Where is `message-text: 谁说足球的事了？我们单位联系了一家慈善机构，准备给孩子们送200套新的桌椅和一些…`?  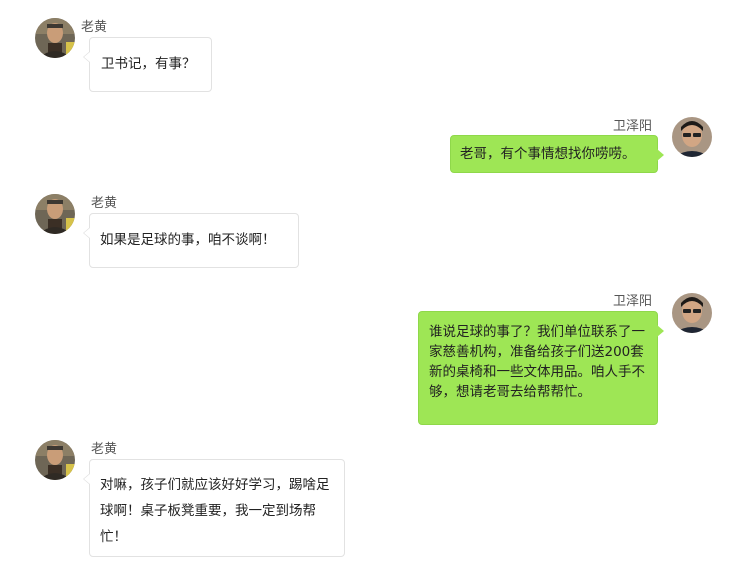 message-text: 谁说足球的事了？我们单位联系了一家慈善机构，准备给孩子们送200套新的桌椅和一些… is located at coordinates (537, 362).